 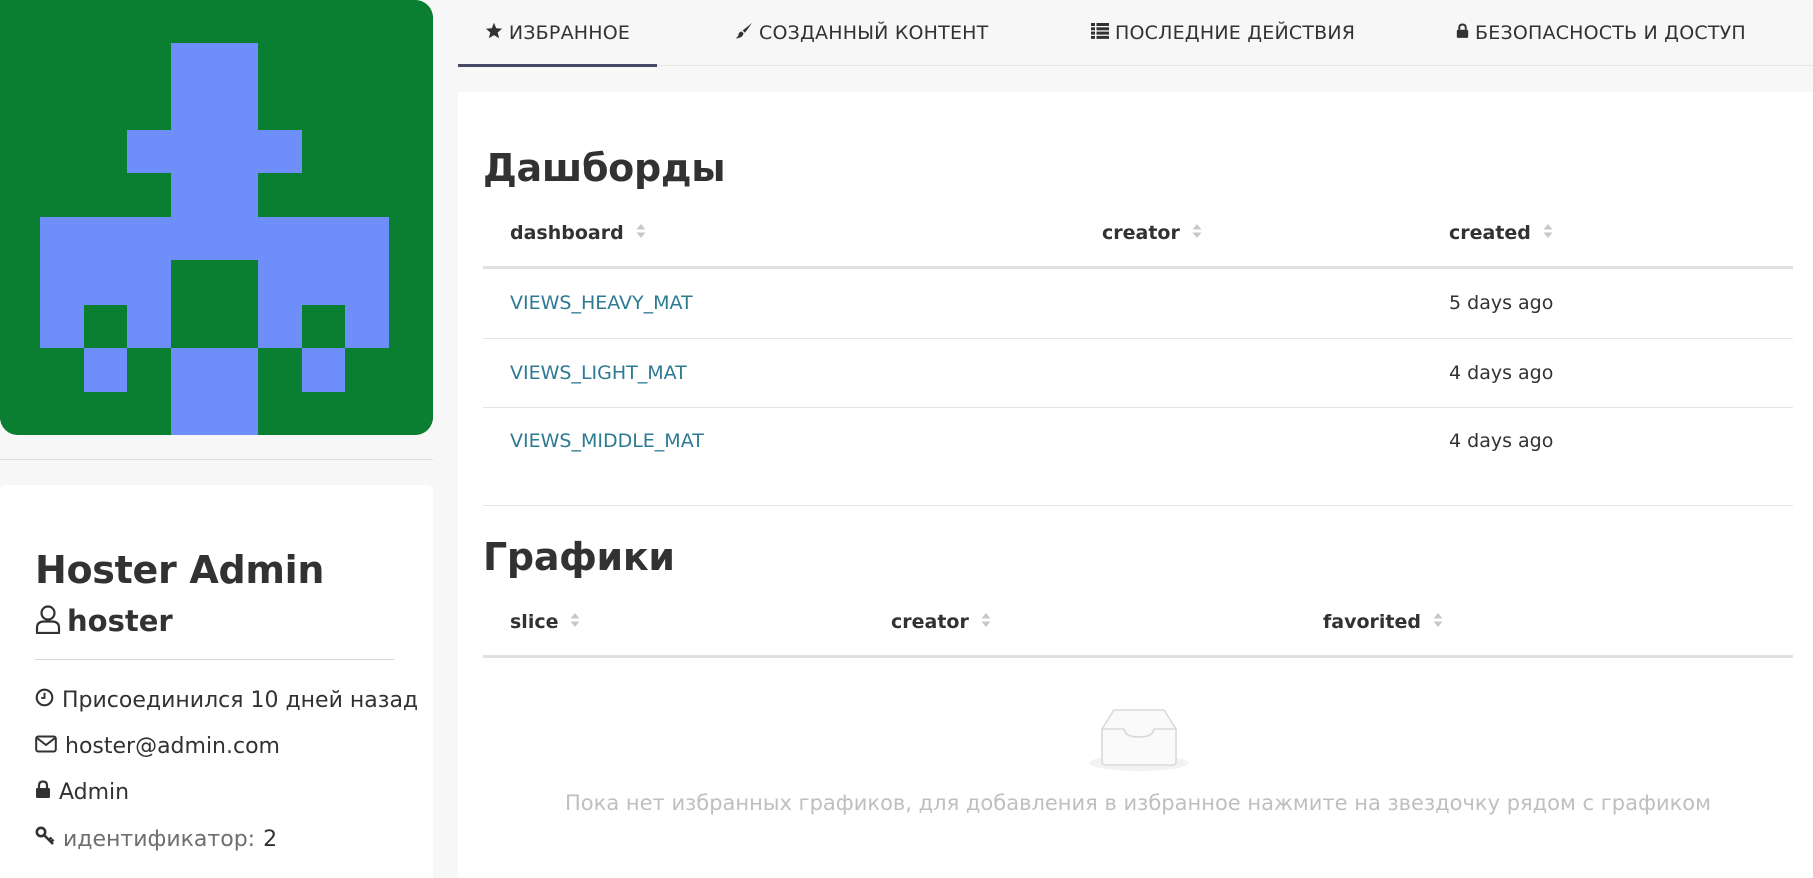 I want to click on full-name: Hoster Admin, so click(x=180, y=570).